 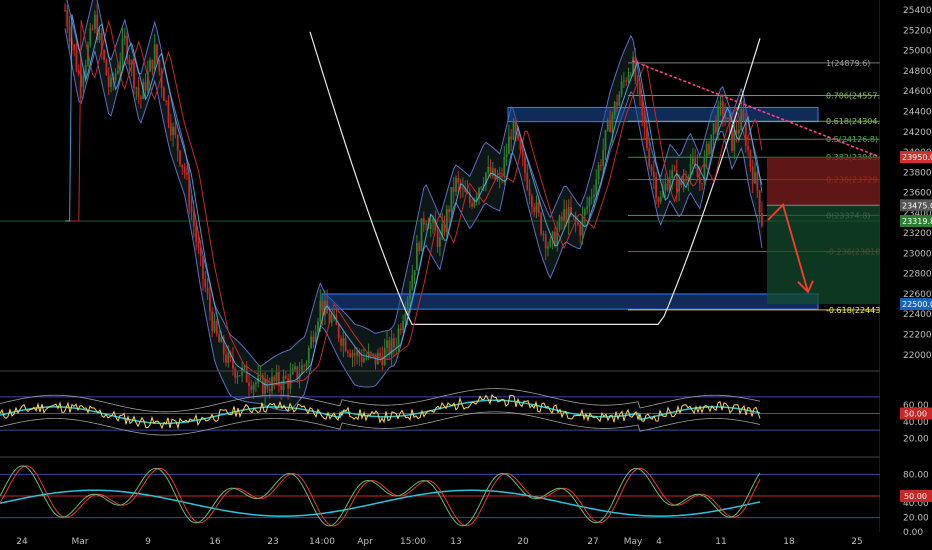 I want to click on time-axis: 24 Mar 9 16 23 14:00 Apr 15:00 13 20 27 May 4 11 18 25, so click(x=439, y=542).